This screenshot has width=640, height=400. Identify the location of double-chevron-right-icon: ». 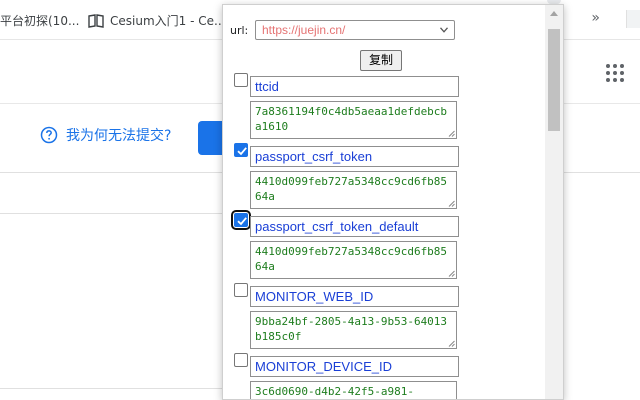
(595, 18).